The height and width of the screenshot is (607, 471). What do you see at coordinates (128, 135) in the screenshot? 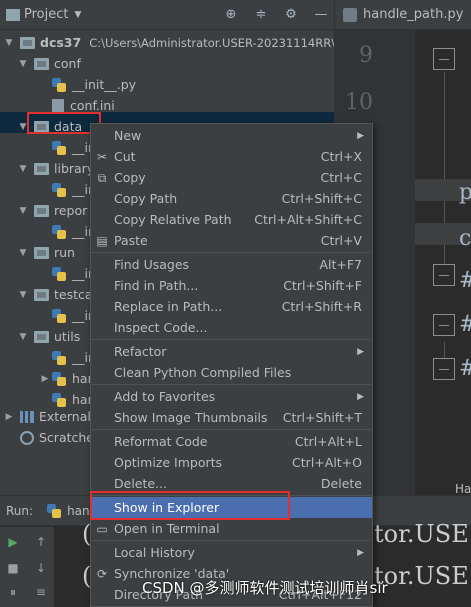
I see `menu-item-label: New` at bounding box center [128, 135].